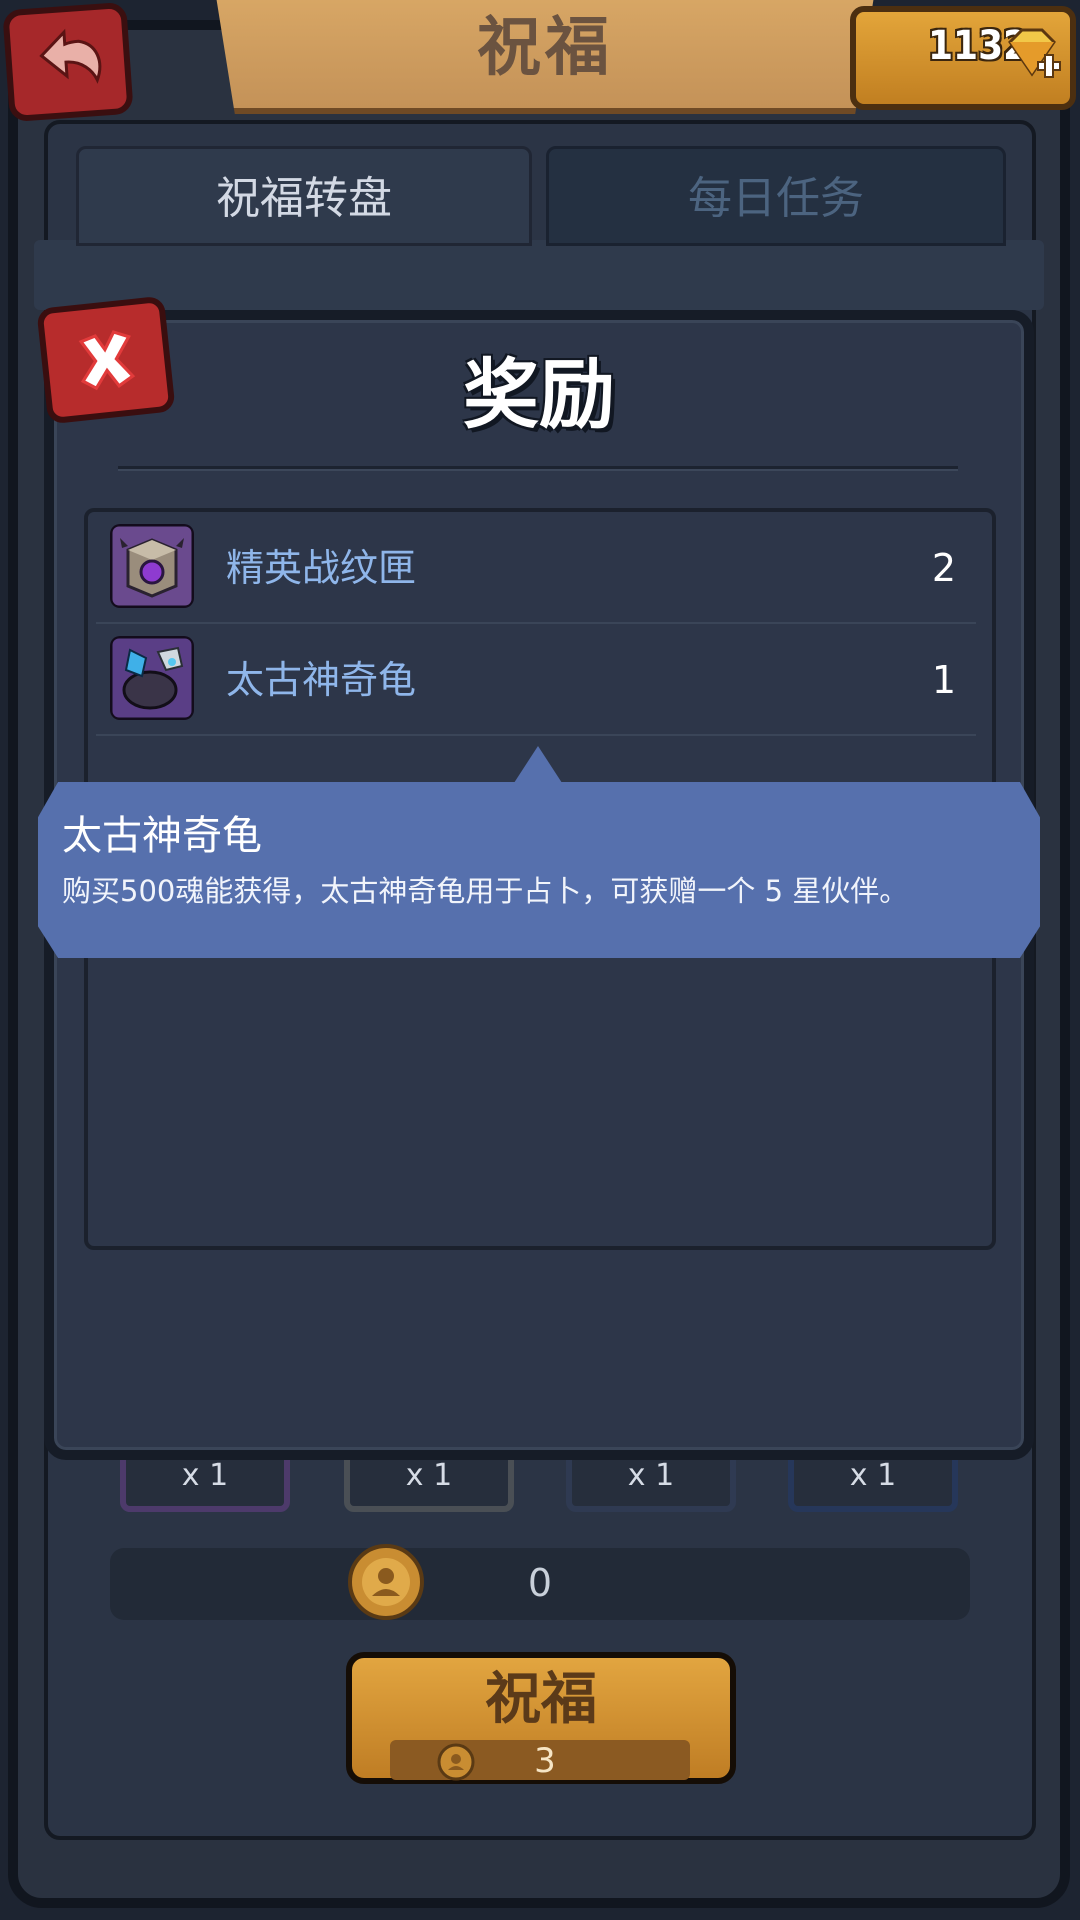 The image size is (1080, 1920). I want to click on reward-name: 太古神奇龟, so click(321, 680).